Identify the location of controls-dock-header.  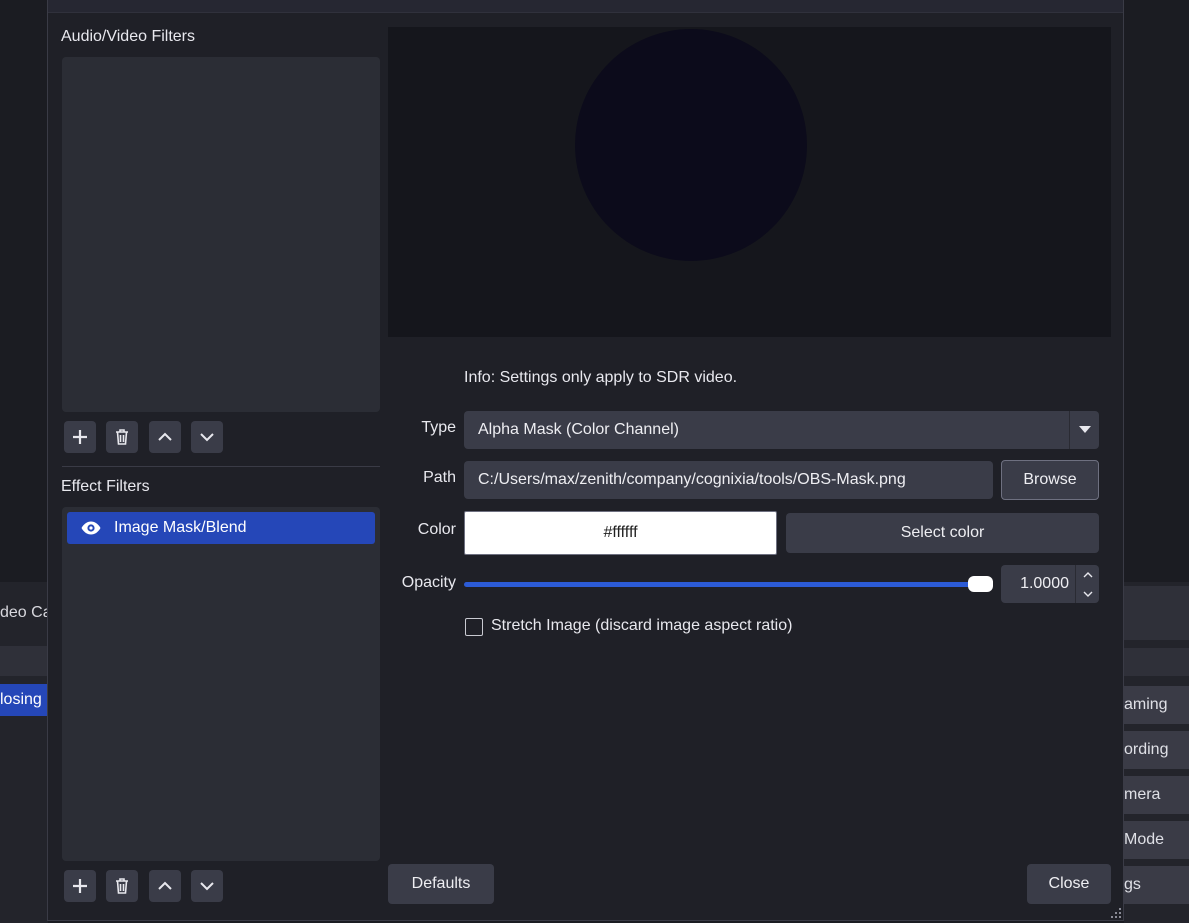
(1156, 613).